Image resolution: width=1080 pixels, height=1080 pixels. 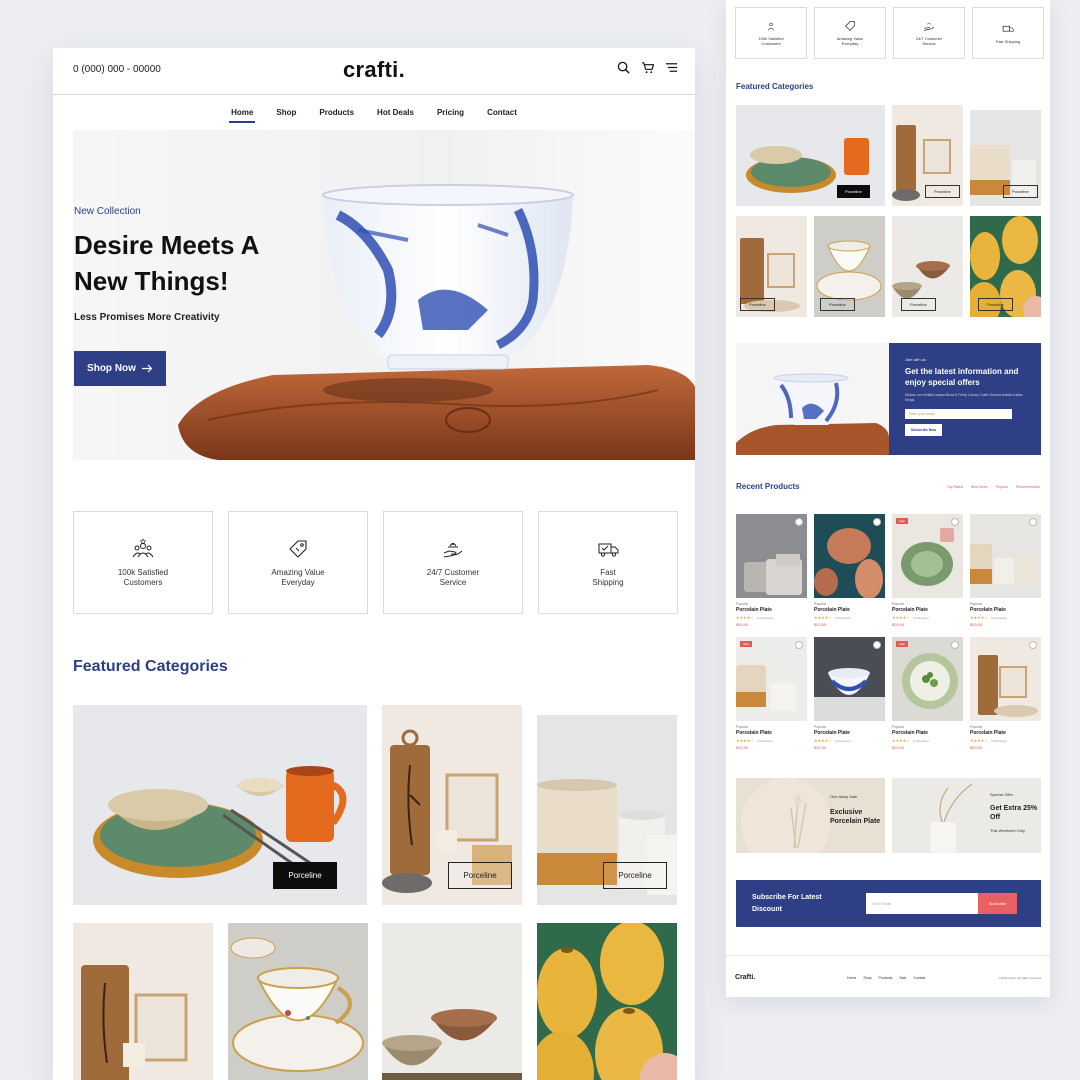 I want to click on shop-now-button: Shop Now, so click(x=120, y=368).